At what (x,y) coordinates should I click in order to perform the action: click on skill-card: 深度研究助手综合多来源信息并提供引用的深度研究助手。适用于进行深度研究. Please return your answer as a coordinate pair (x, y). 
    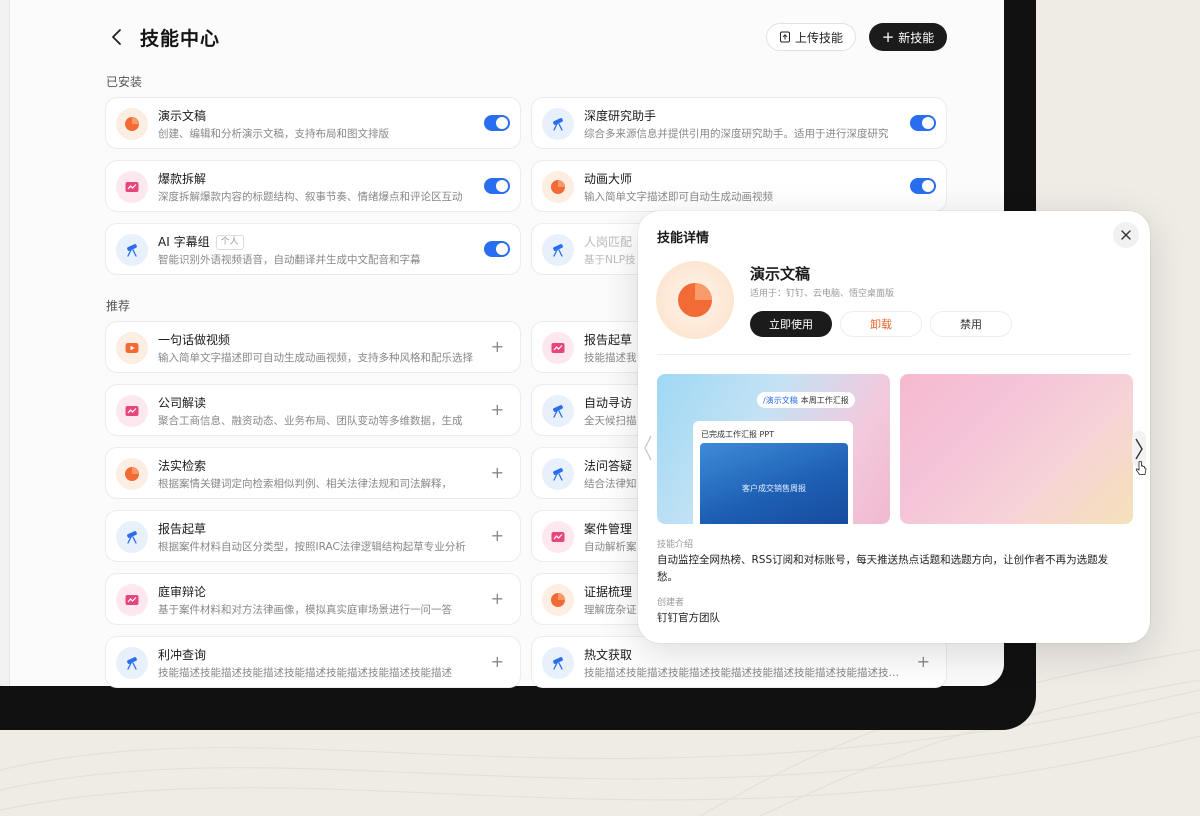
    Looking at the image, I should click on (739, 123).